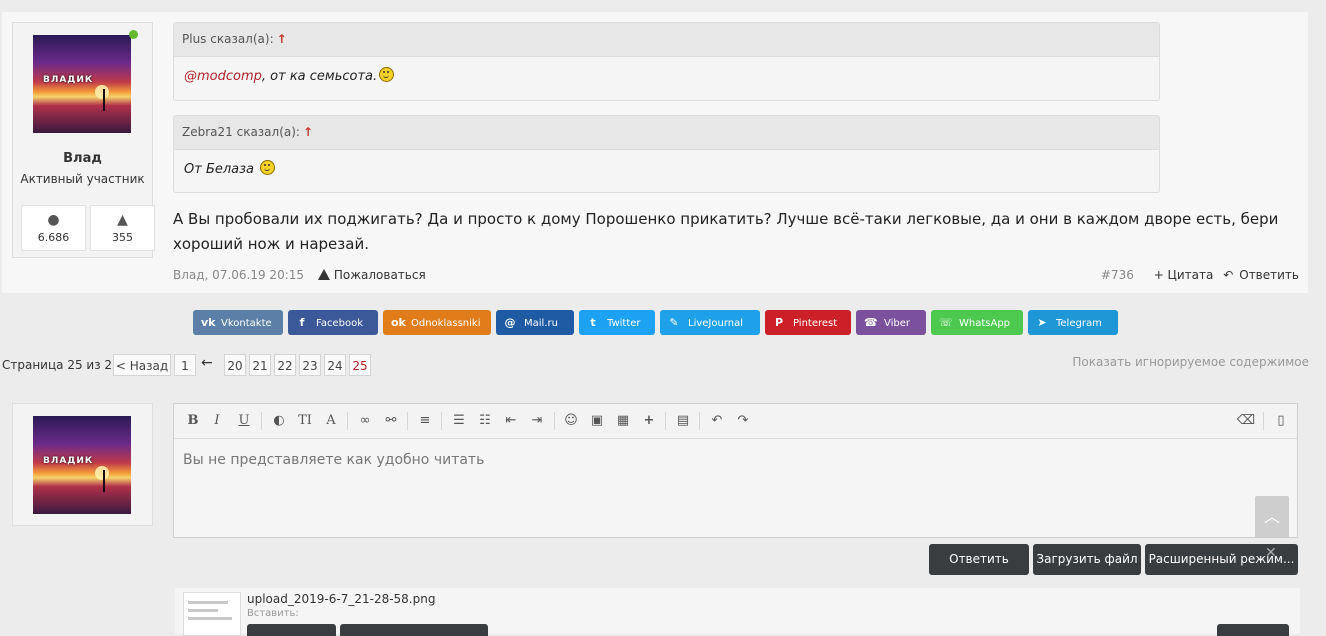  What do you see at coordinates (1271, 553) in the screenshot?
I see `close-icon: ✕` at bounding box center [1271, 553].